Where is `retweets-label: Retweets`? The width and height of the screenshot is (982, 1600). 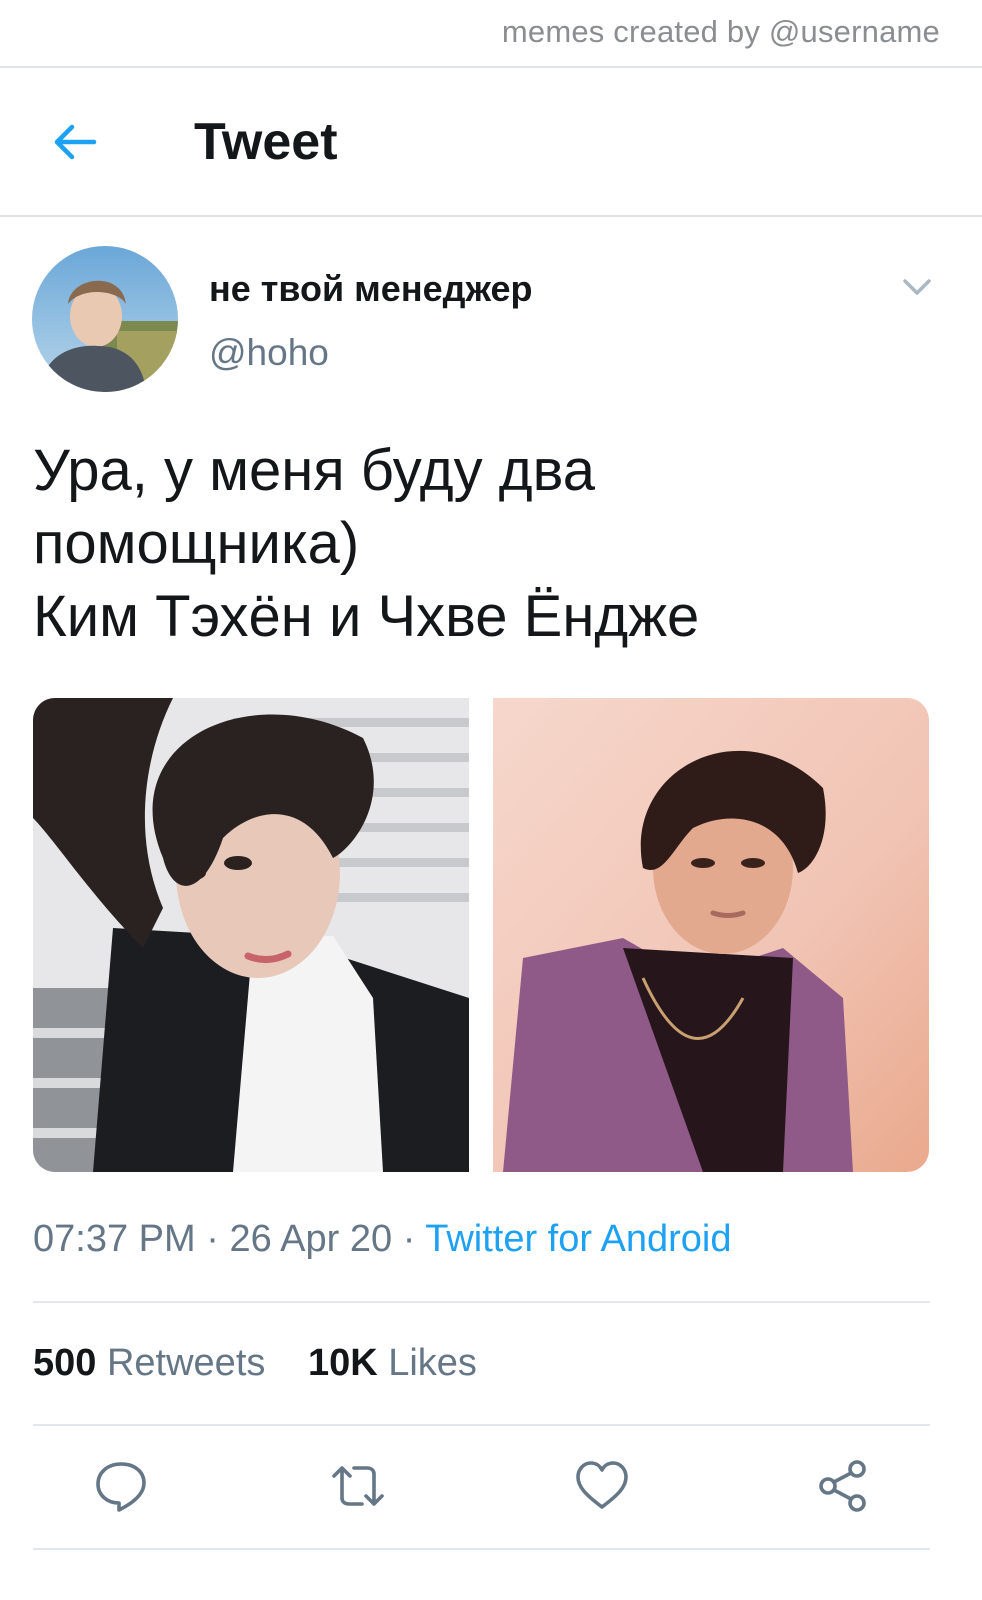 retweets-label: Retweets is located at coordinates (186, 1363).